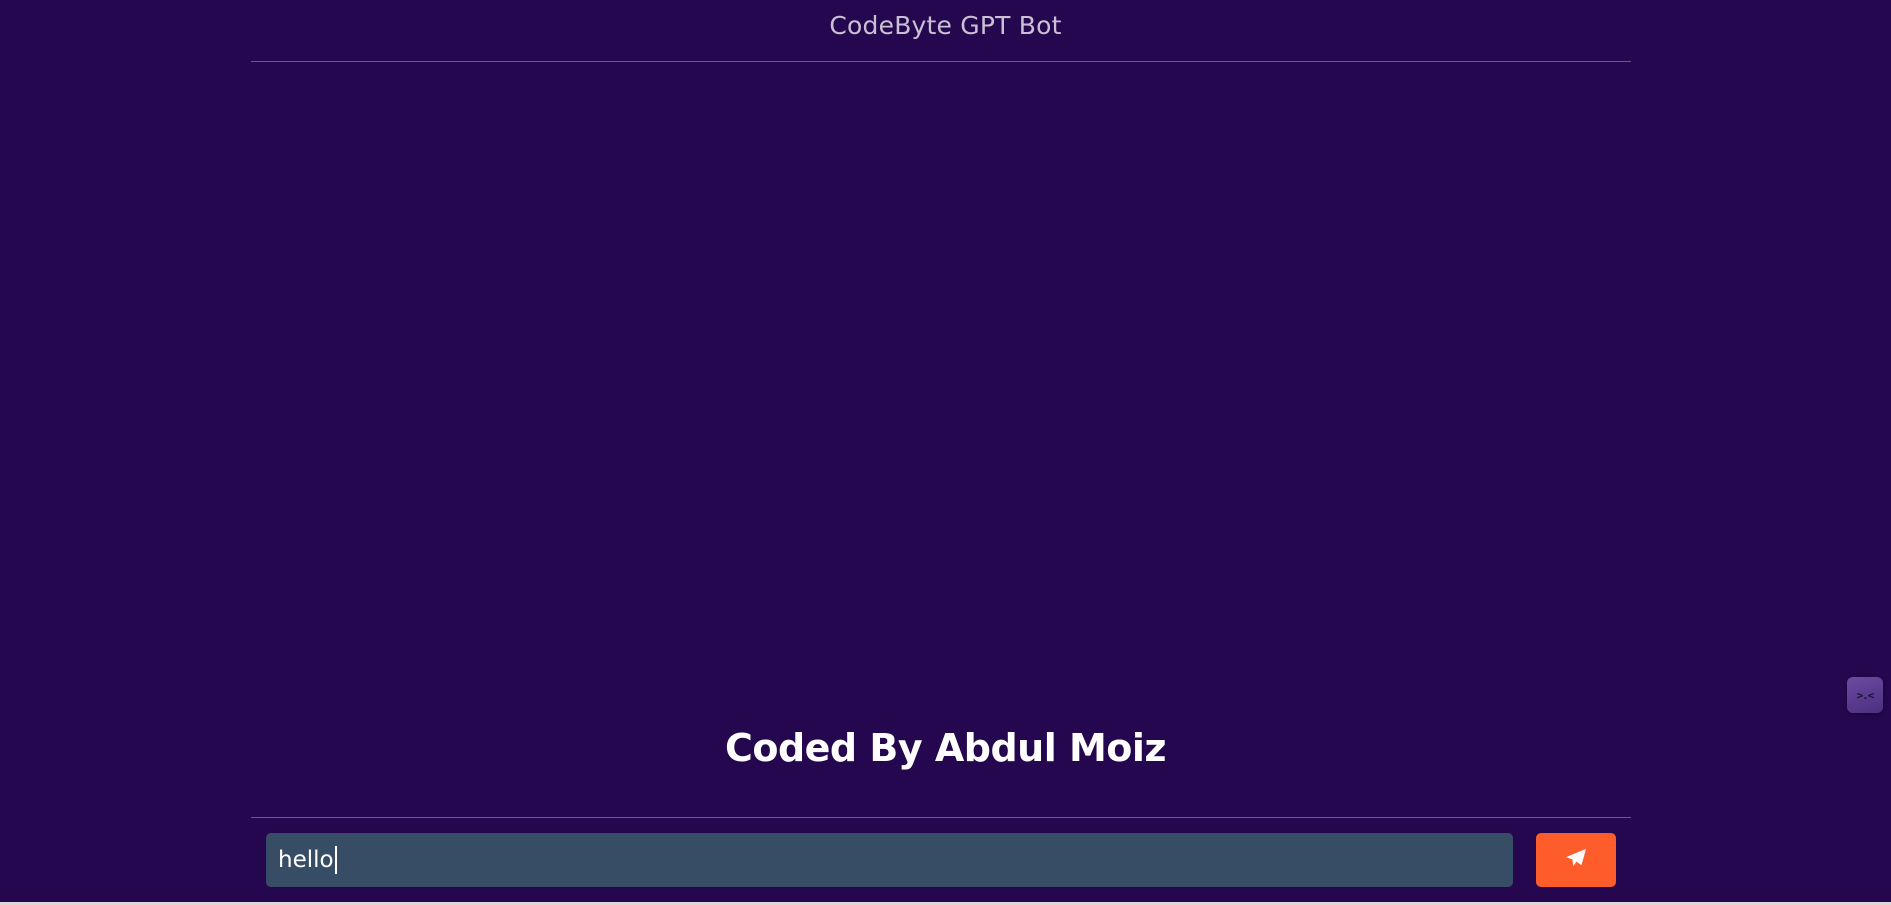 This screenshot has width=1891, height=905. What do you see at coordinates (941, 817) in the screenshot?
I see `composer-divider` at bounding box center [941, 817].